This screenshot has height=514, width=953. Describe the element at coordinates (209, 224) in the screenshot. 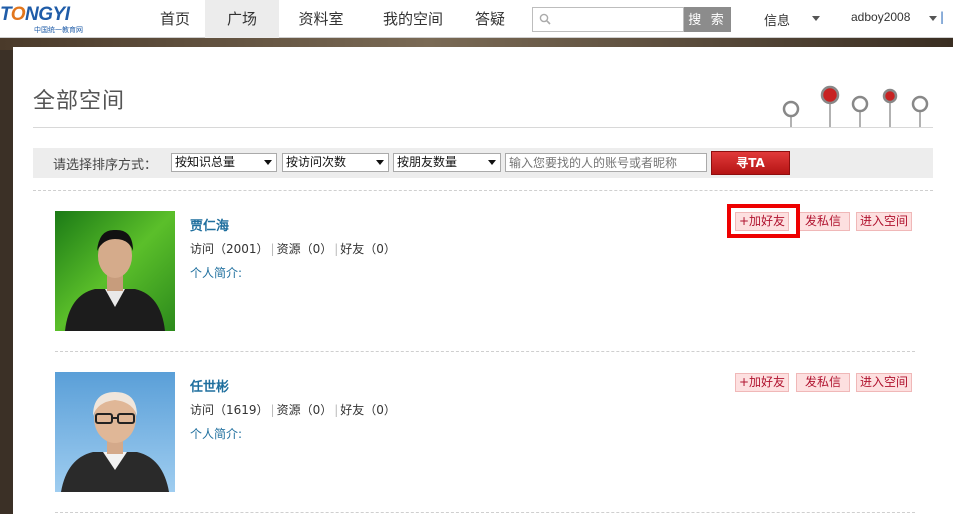

I see `user-name-link: 贾仁海` at that location.